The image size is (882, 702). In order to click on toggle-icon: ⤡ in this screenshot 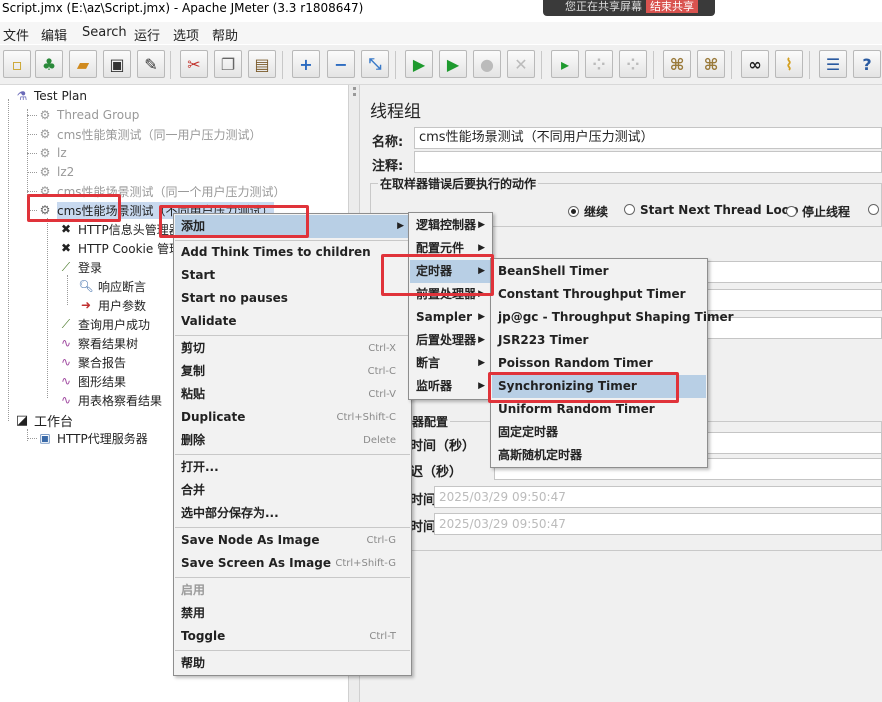, I will do `click(375, 64)`.